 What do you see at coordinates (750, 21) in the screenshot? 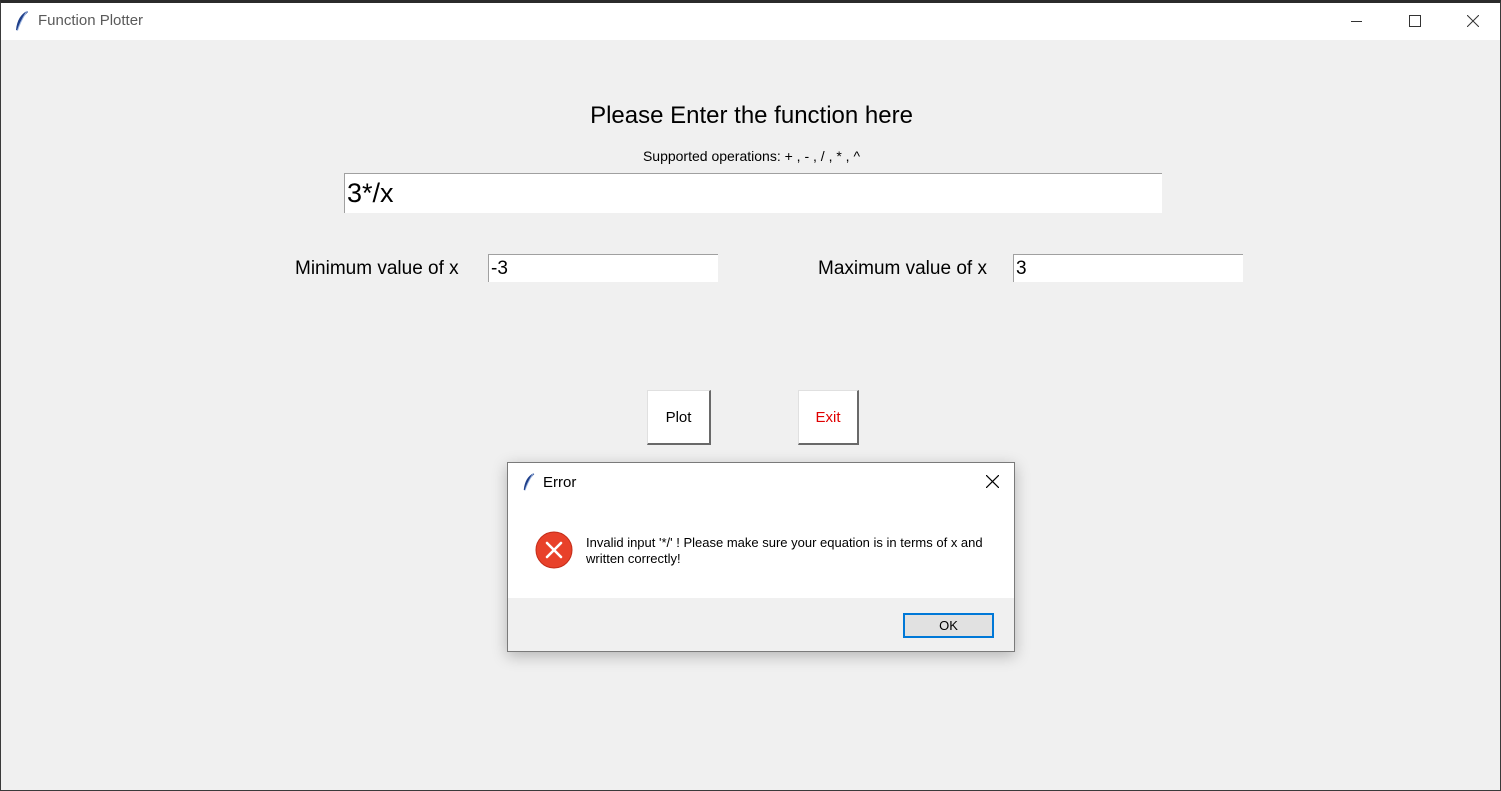
I see `window-titlebar: Function Plotter` at bounding box center [750, 21].